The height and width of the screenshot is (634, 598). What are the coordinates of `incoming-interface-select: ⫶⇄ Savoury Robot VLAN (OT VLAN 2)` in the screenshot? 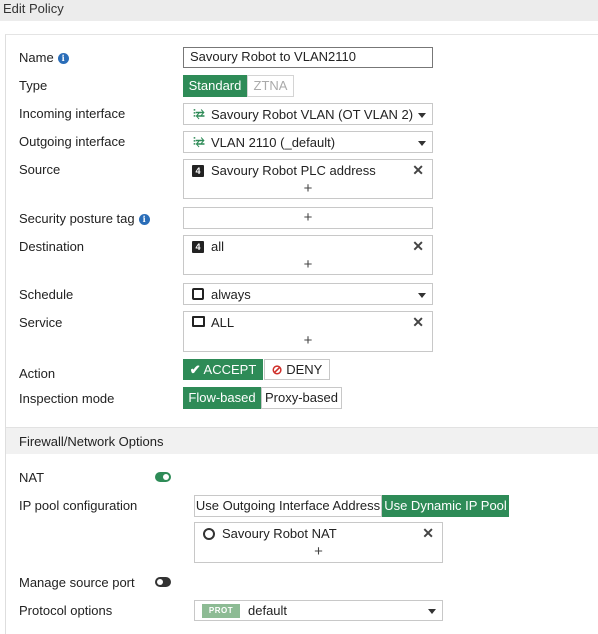 It's located at (308, 114).